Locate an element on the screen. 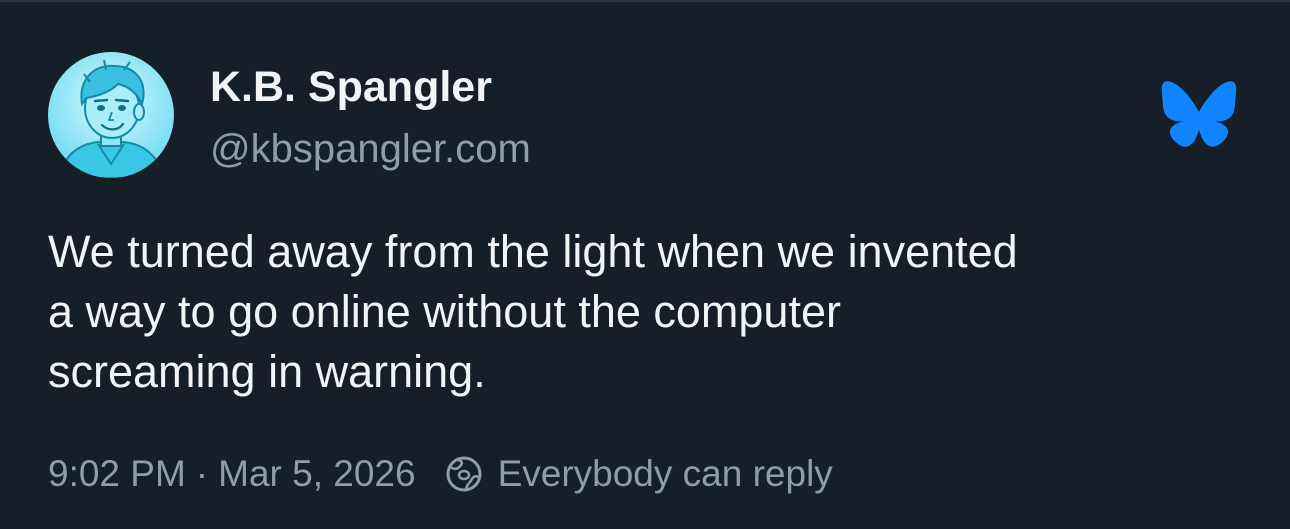 The width and height of the screenshot is (1290, 529). author-display-name: K.B. Spangler is located at coordinates (370, 87).